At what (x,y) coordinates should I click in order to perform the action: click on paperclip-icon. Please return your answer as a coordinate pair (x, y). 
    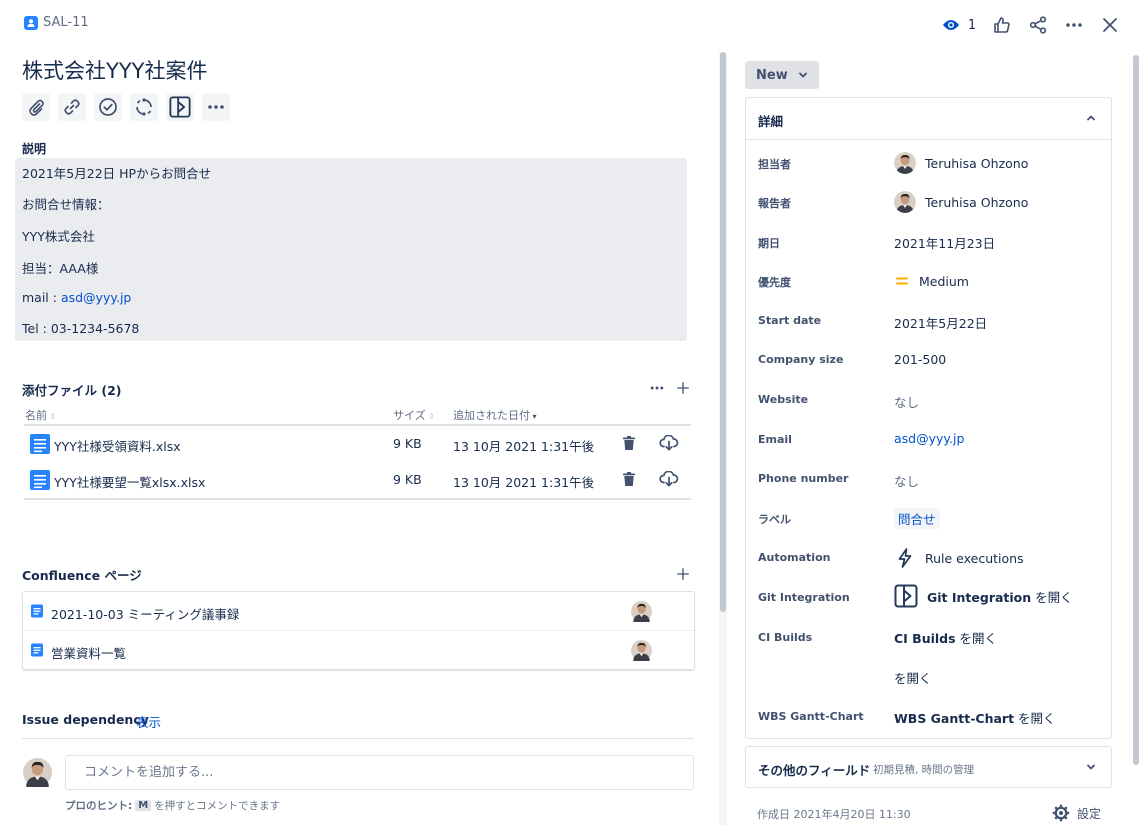
    Looking at the image, I should click on (36, 107).